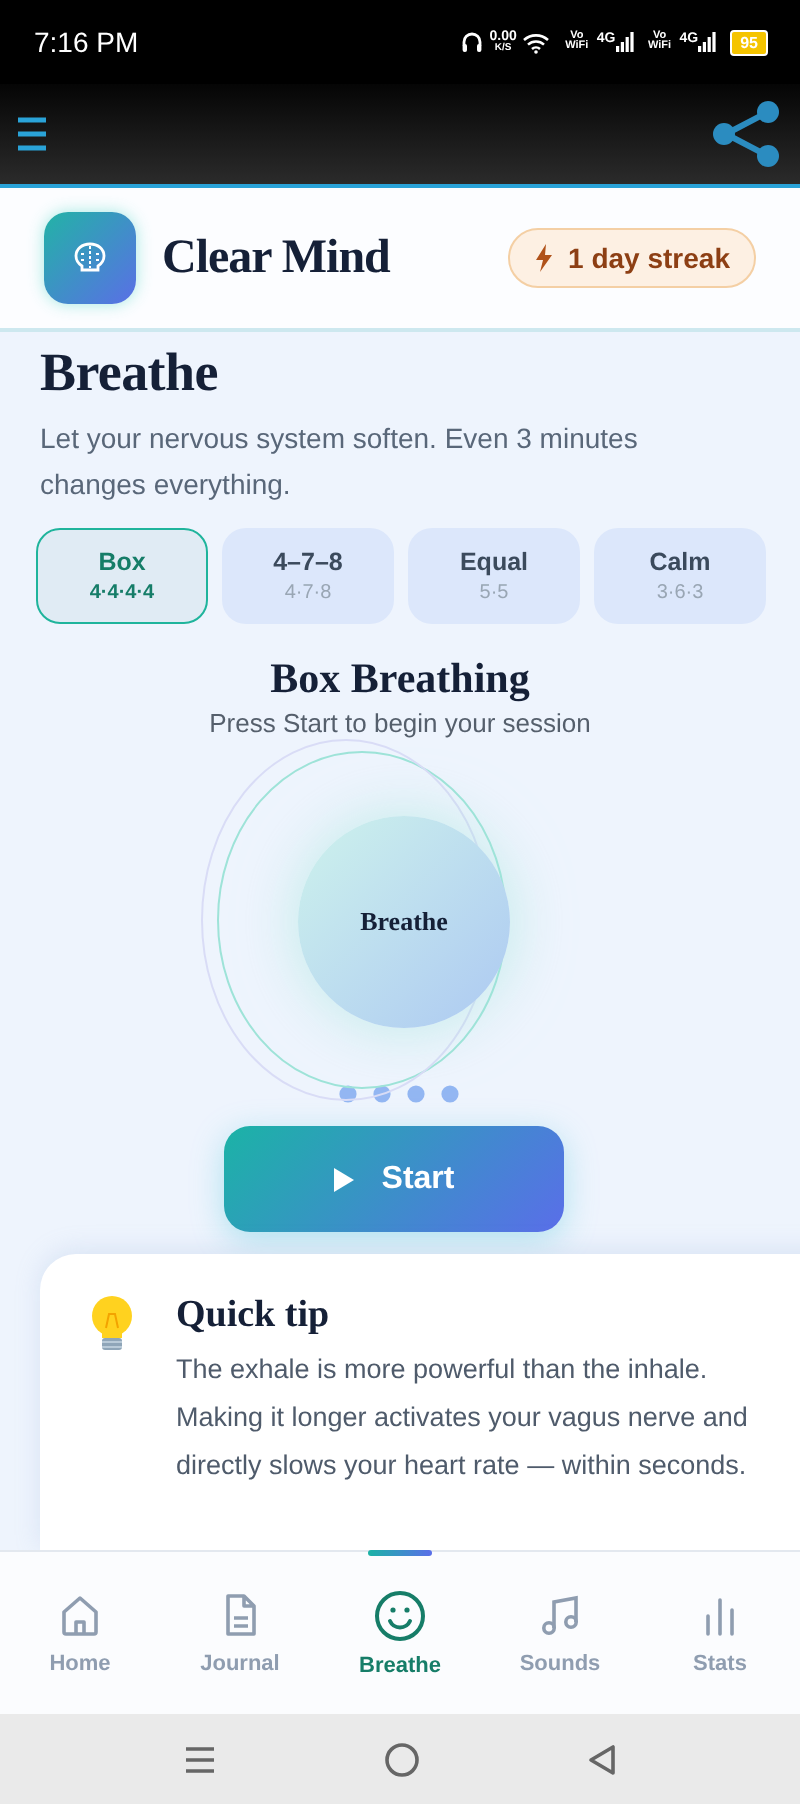 The height and width of the screenshot is (1804, 800). I want to click on nav-tab: Stats, so click(720, 1633).